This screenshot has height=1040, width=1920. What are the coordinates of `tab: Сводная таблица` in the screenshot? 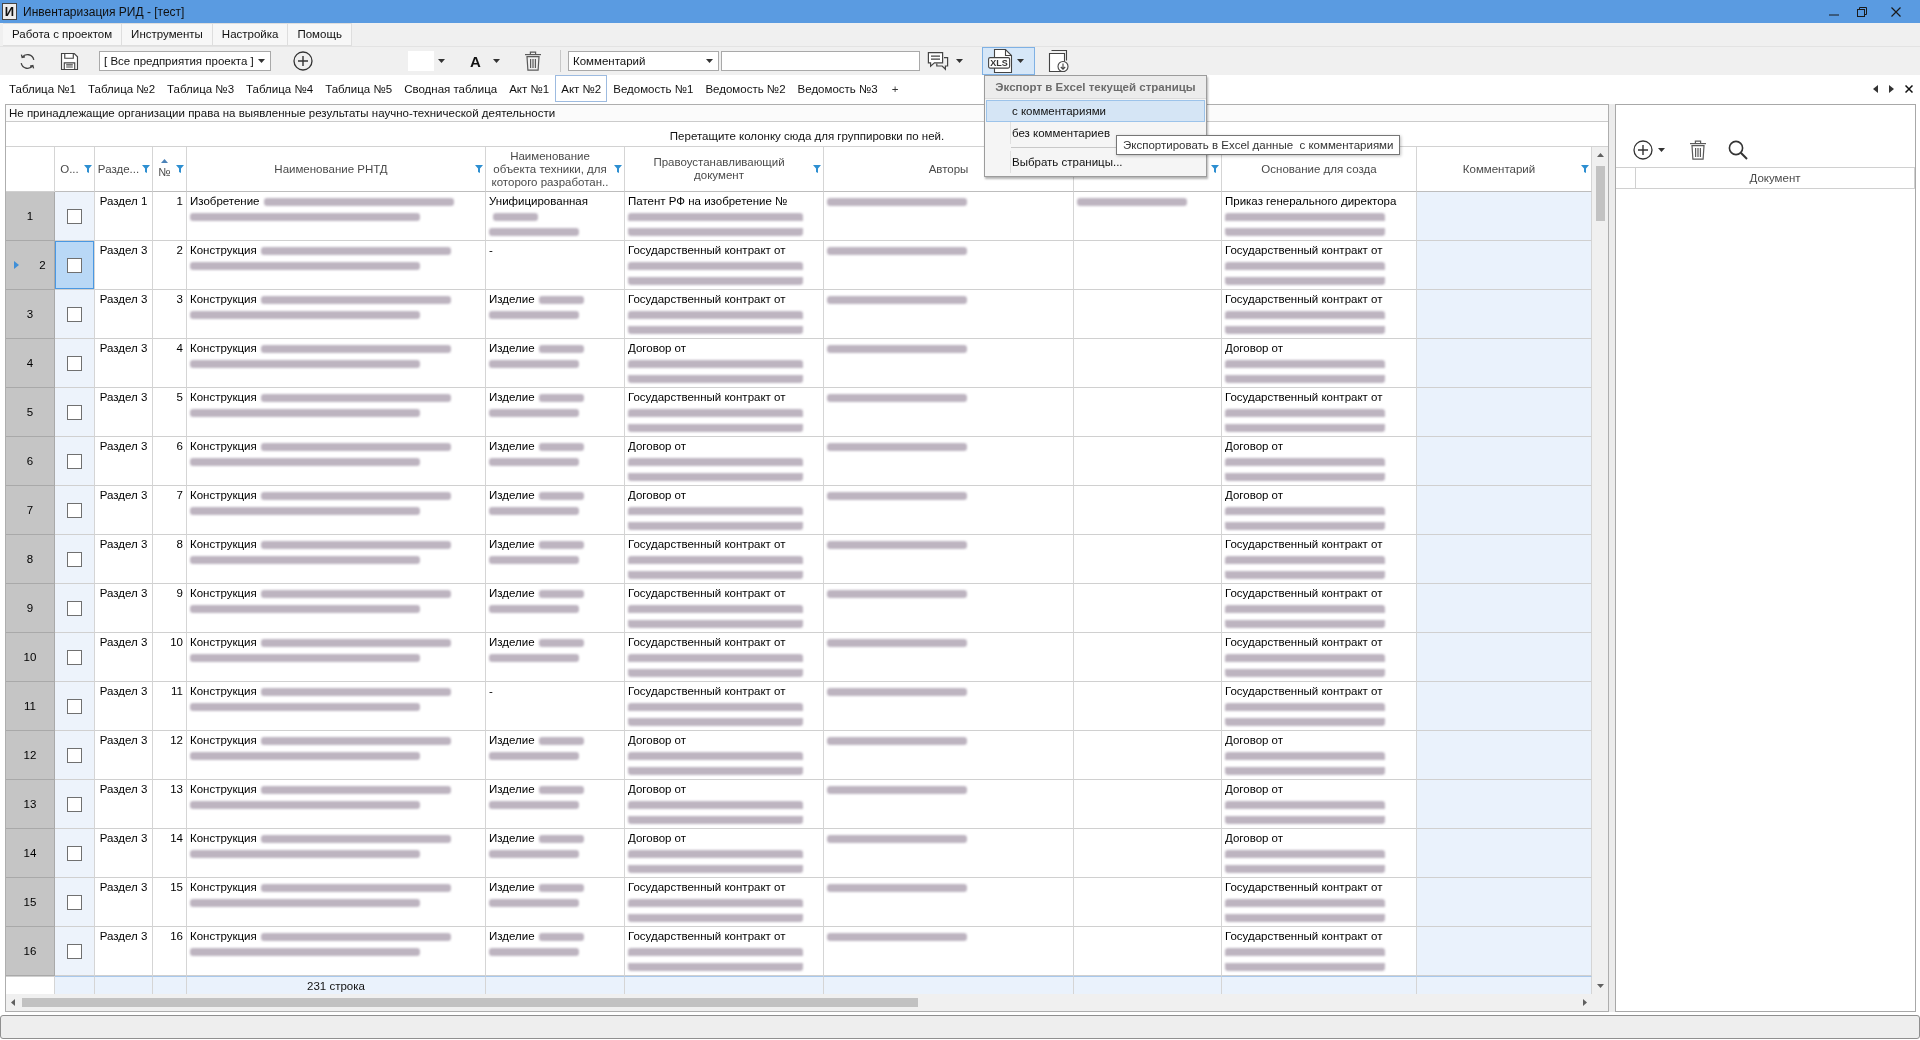 It's located at (451, 88).